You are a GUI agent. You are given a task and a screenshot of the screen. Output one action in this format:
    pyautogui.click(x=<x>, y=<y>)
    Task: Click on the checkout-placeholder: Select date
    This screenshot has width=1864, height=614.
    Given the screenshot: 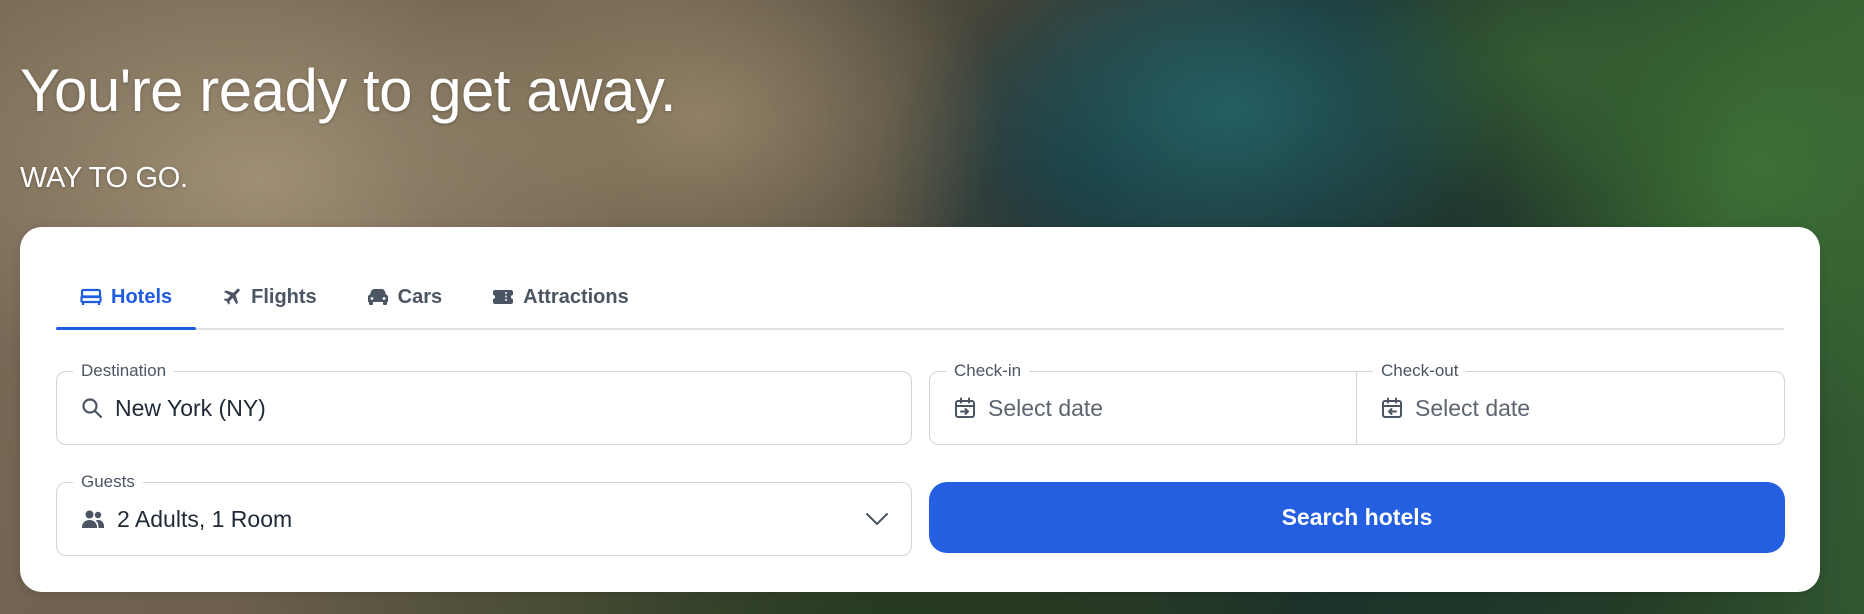 What is the action you would take?
    pyautogui.click(x=1473, y=407)
    